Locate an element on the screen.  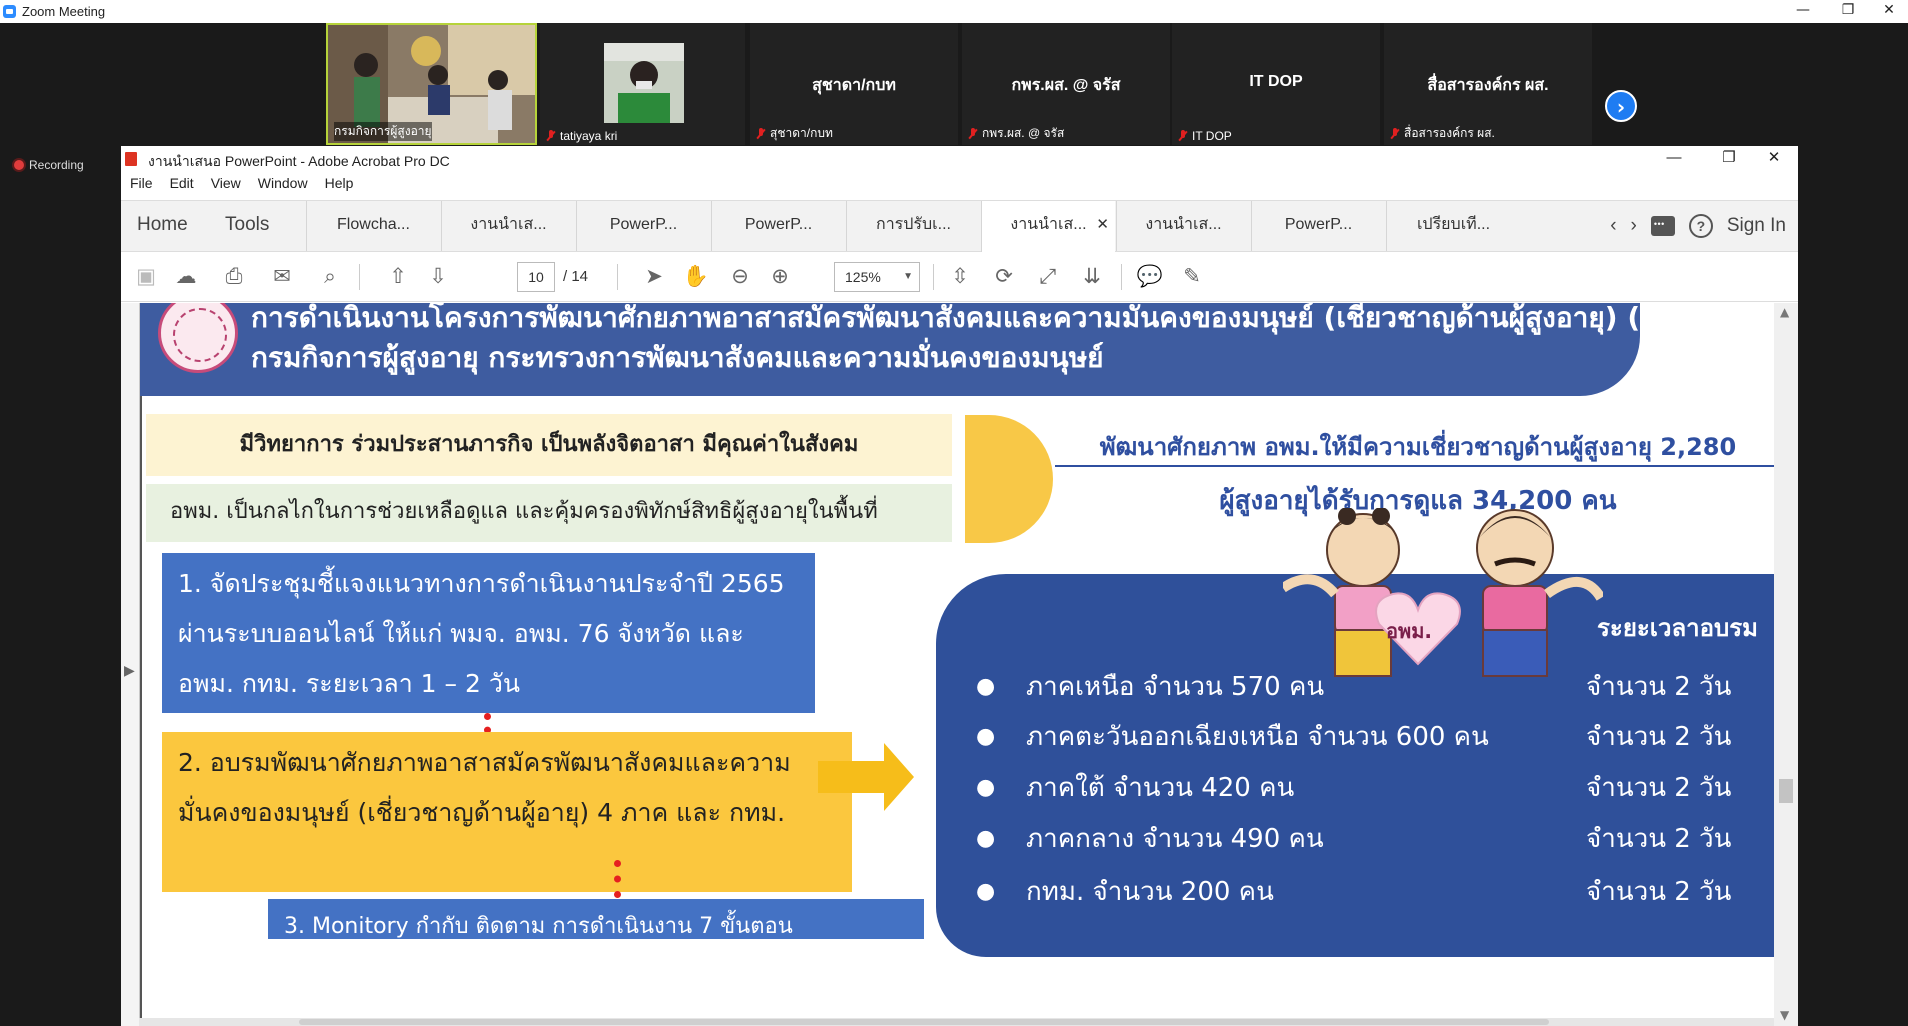
menu-file: File is located at coordinates (141, 183).